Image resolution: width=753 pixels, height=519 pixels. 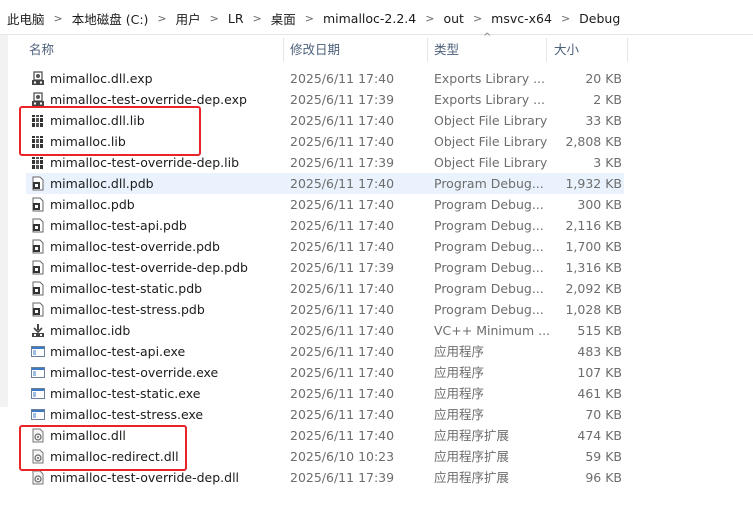 I want to click on file-size: 2 KB, so click(x=607, y=99).